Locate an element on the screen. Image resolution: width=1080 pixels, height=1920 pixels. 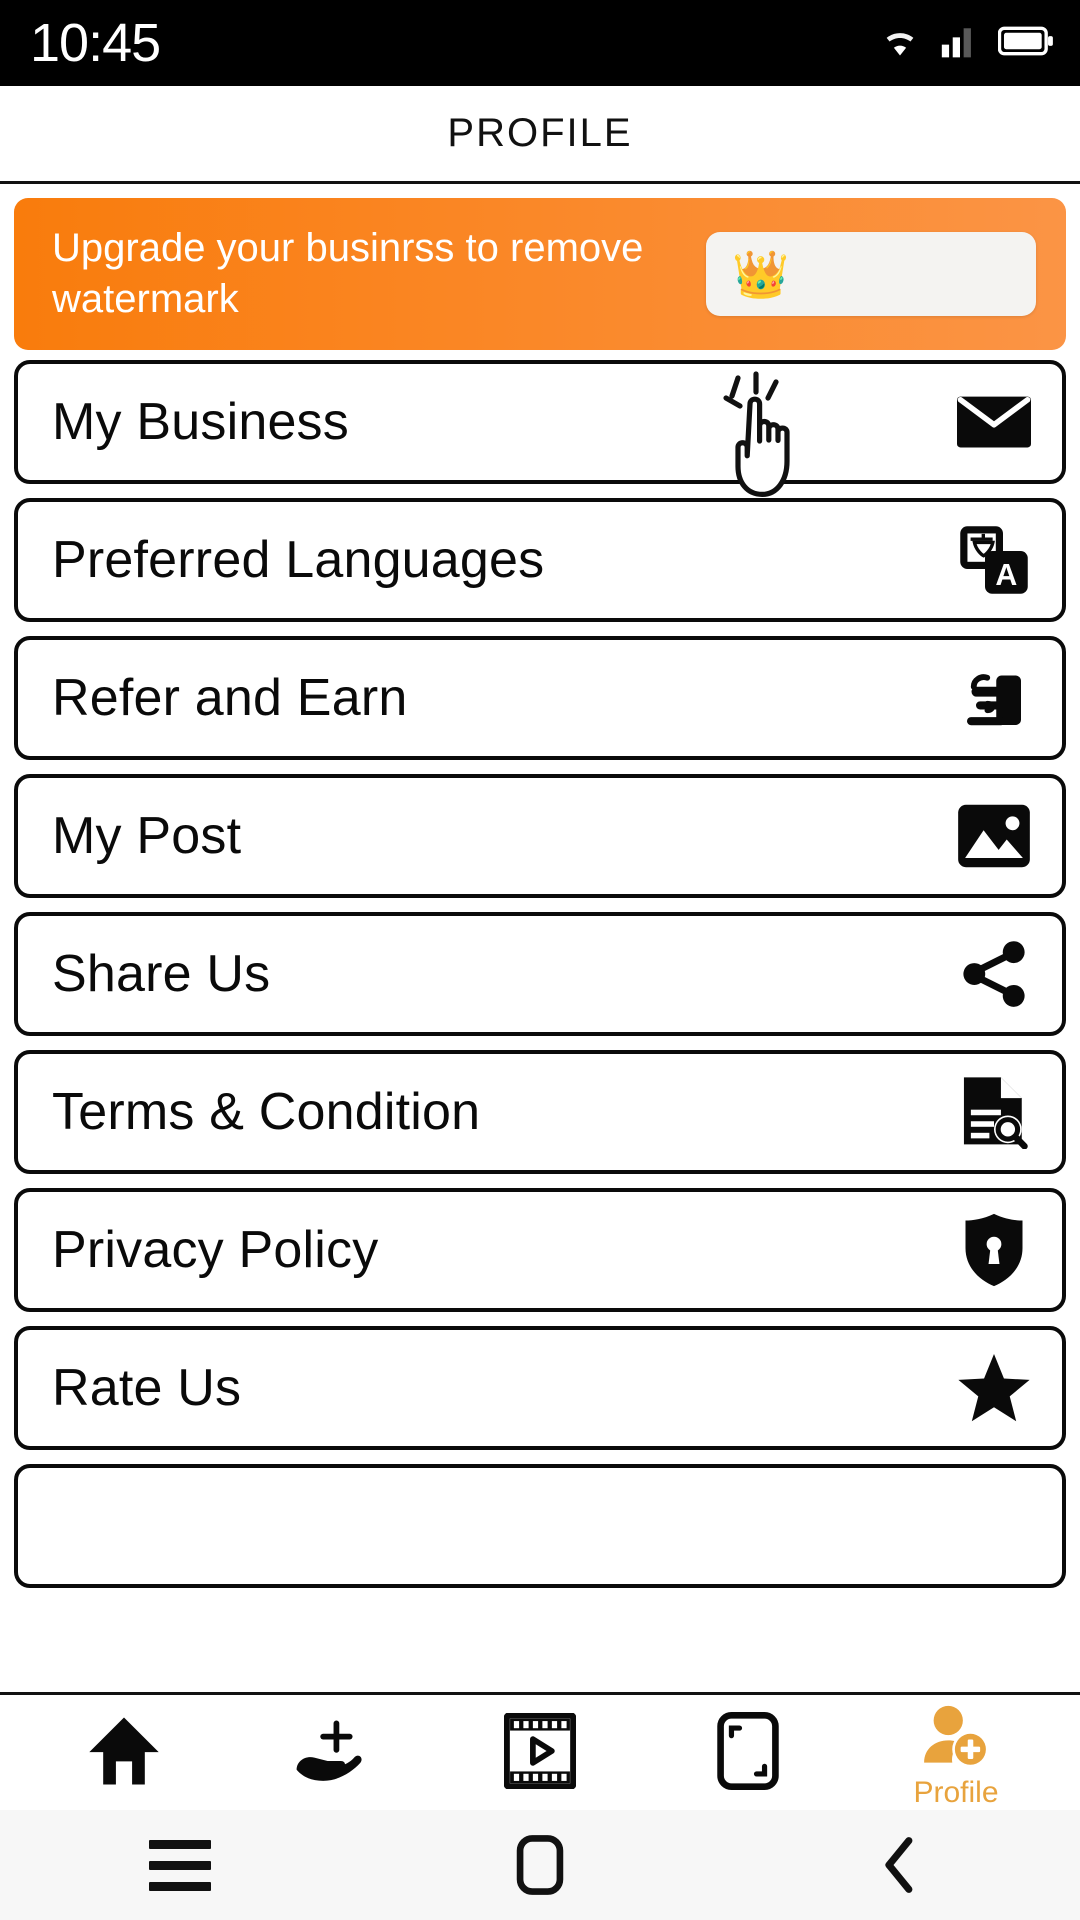
menu-item-label: Preferred Languages is located at coordinates (298, 560).